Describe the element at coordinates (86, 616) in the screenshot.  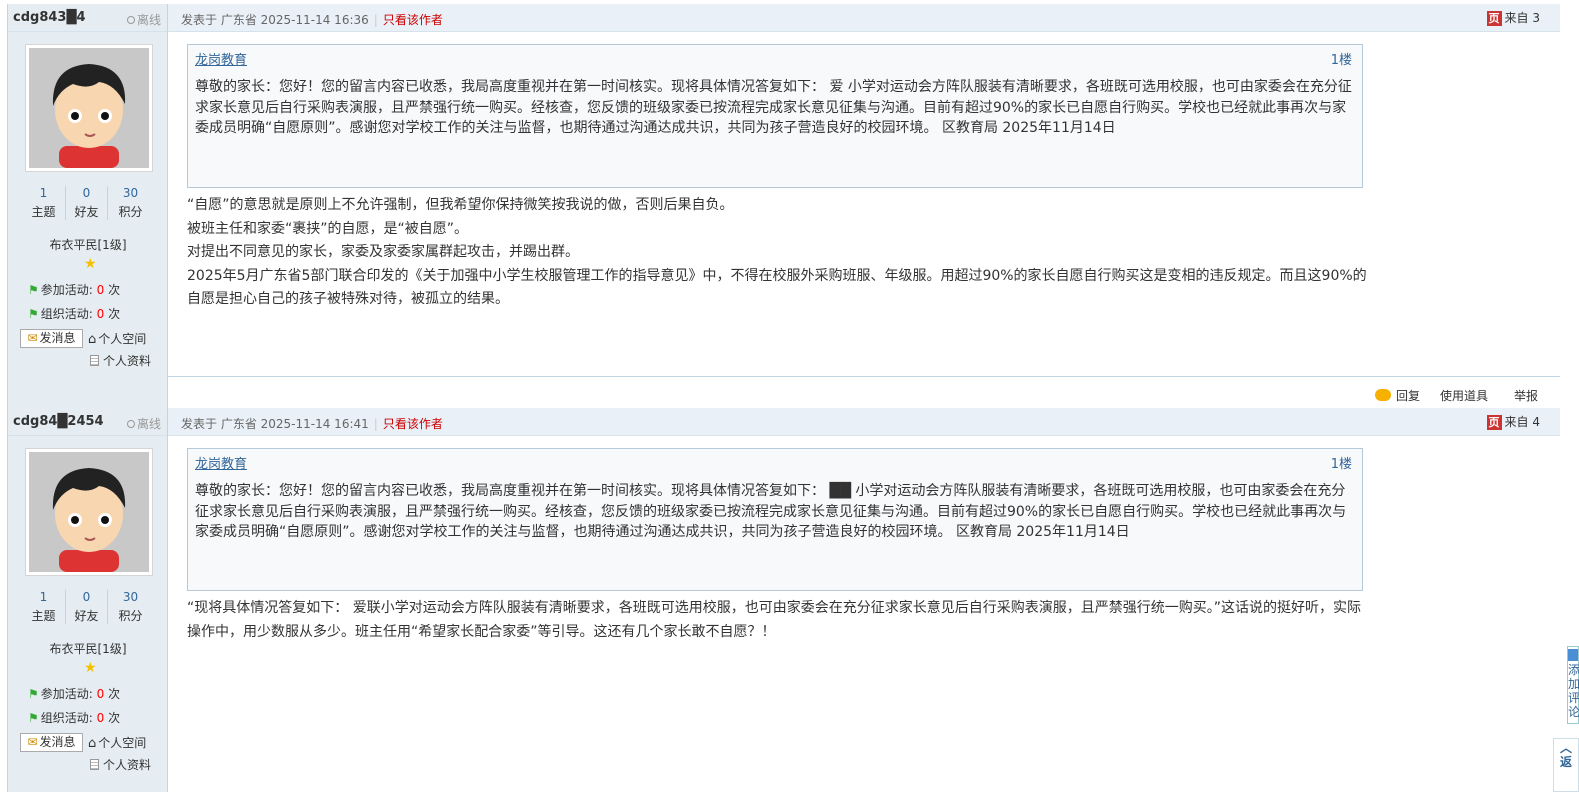
I see `stat-label: 好友` at that location.